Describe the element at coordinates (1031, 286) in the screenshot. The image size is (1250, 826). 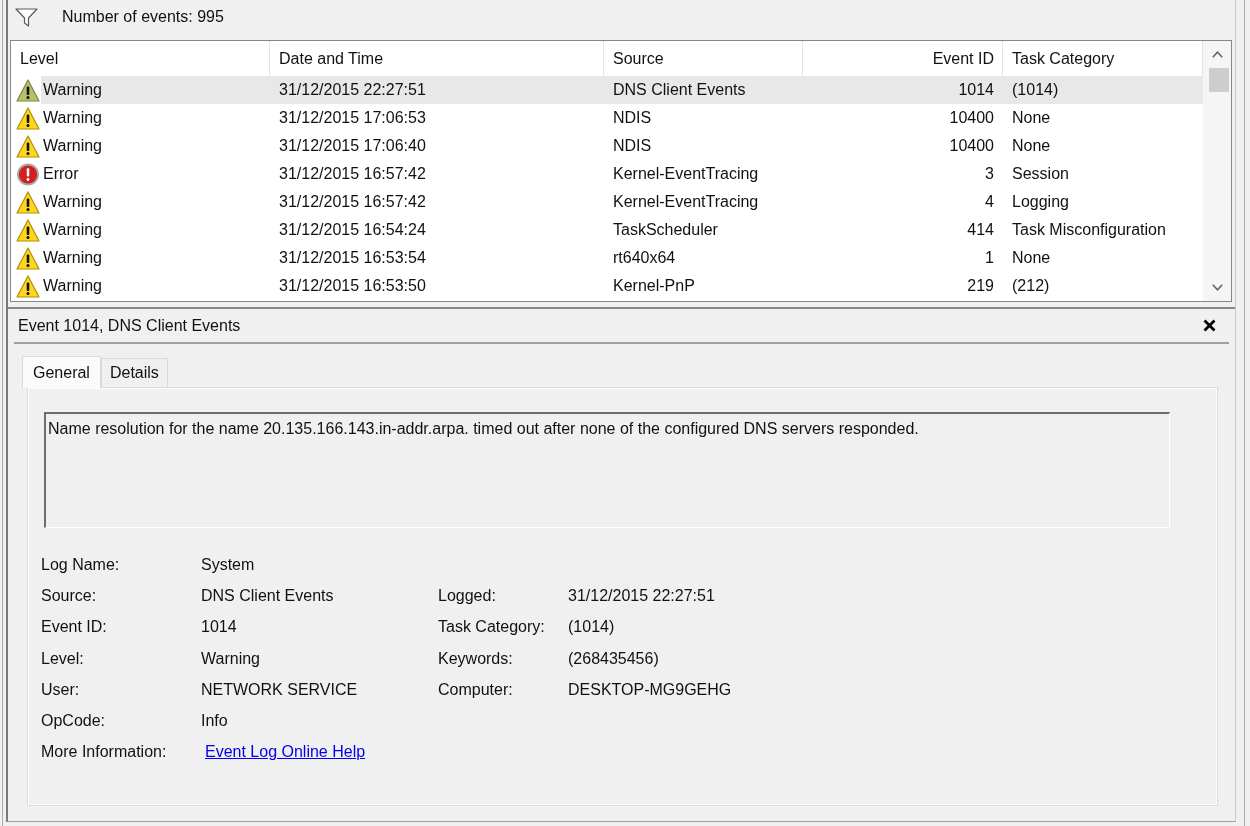
I see `table-cell-text: (212)` at that location.